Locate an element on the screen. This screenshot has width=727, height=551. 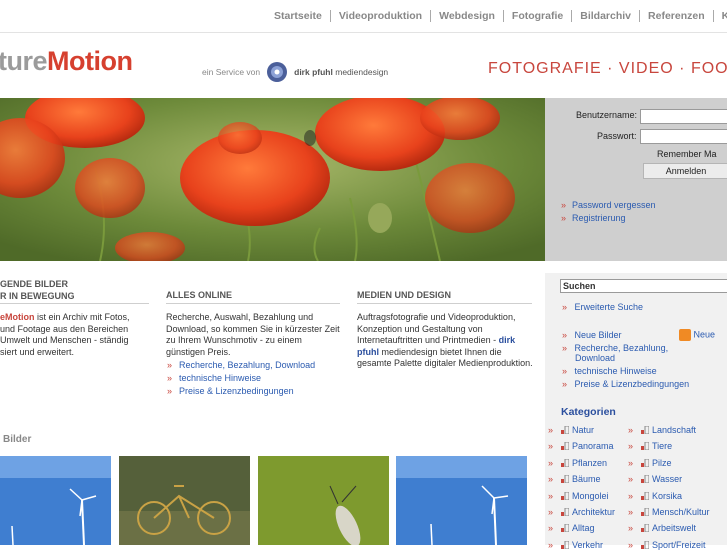
category-label: Natur is located at coordinates (583, 430).